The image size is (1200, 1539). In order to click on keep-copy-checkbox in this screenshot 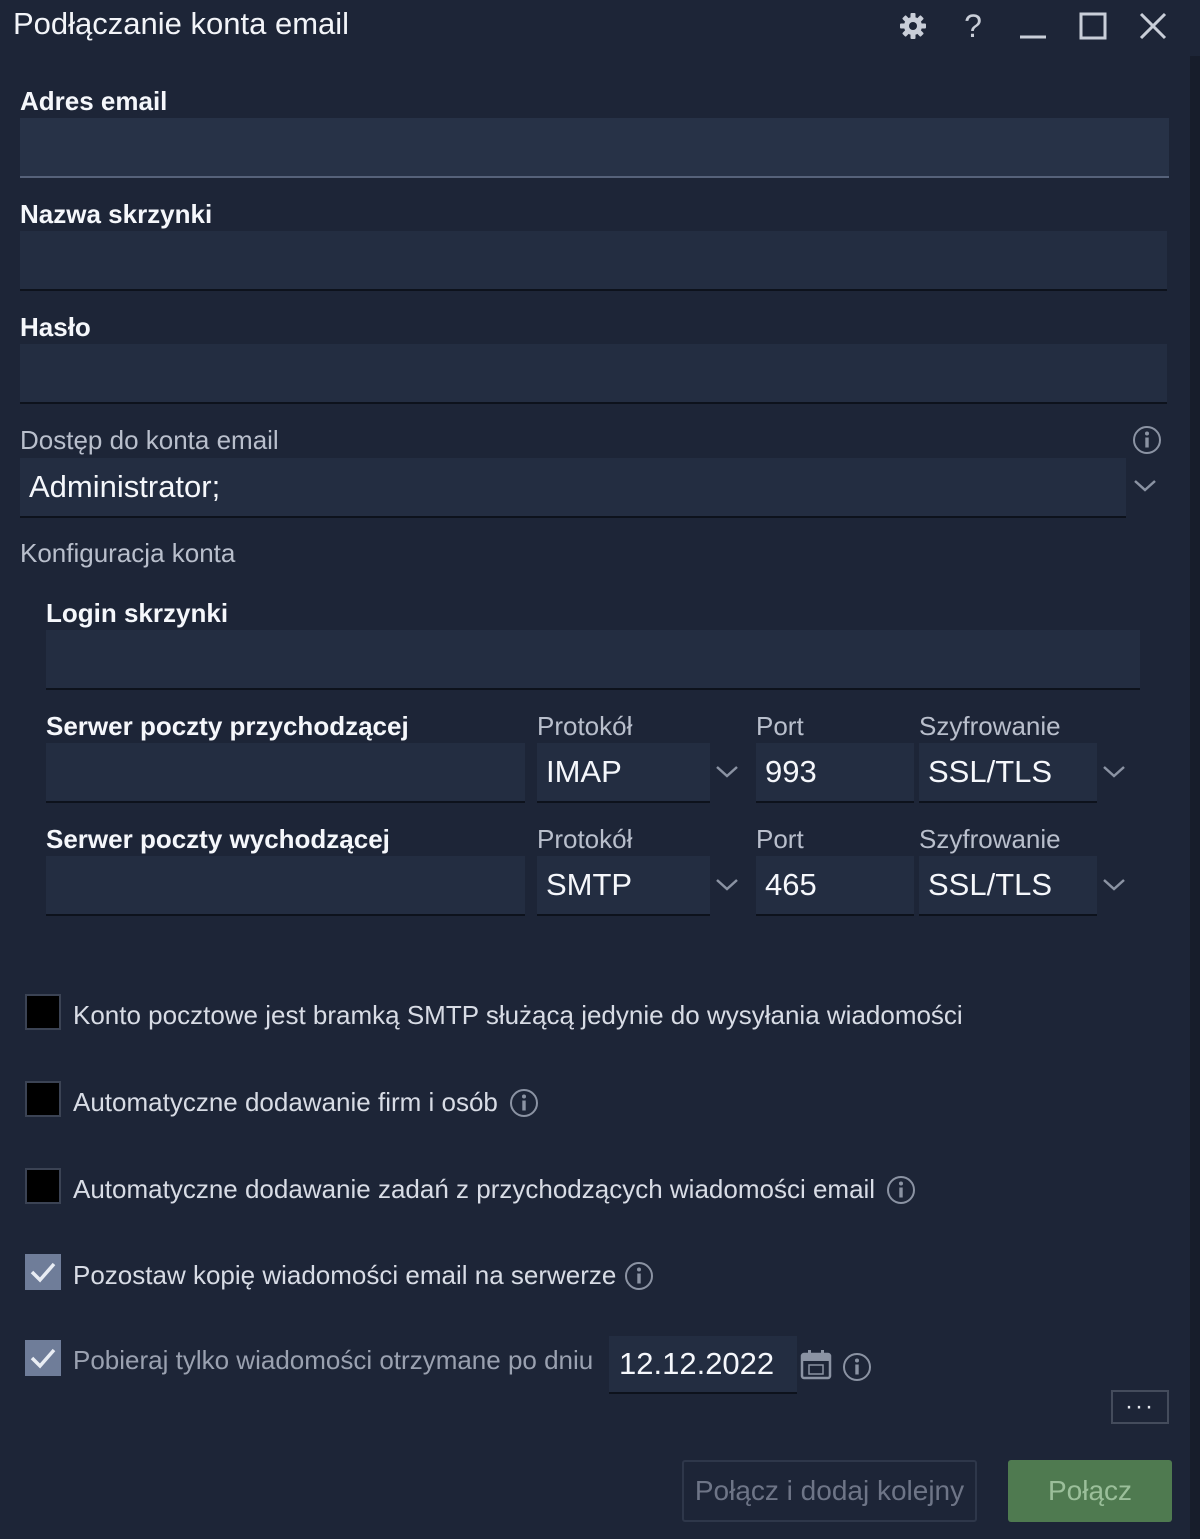, I will do `click(43, 1272)`.